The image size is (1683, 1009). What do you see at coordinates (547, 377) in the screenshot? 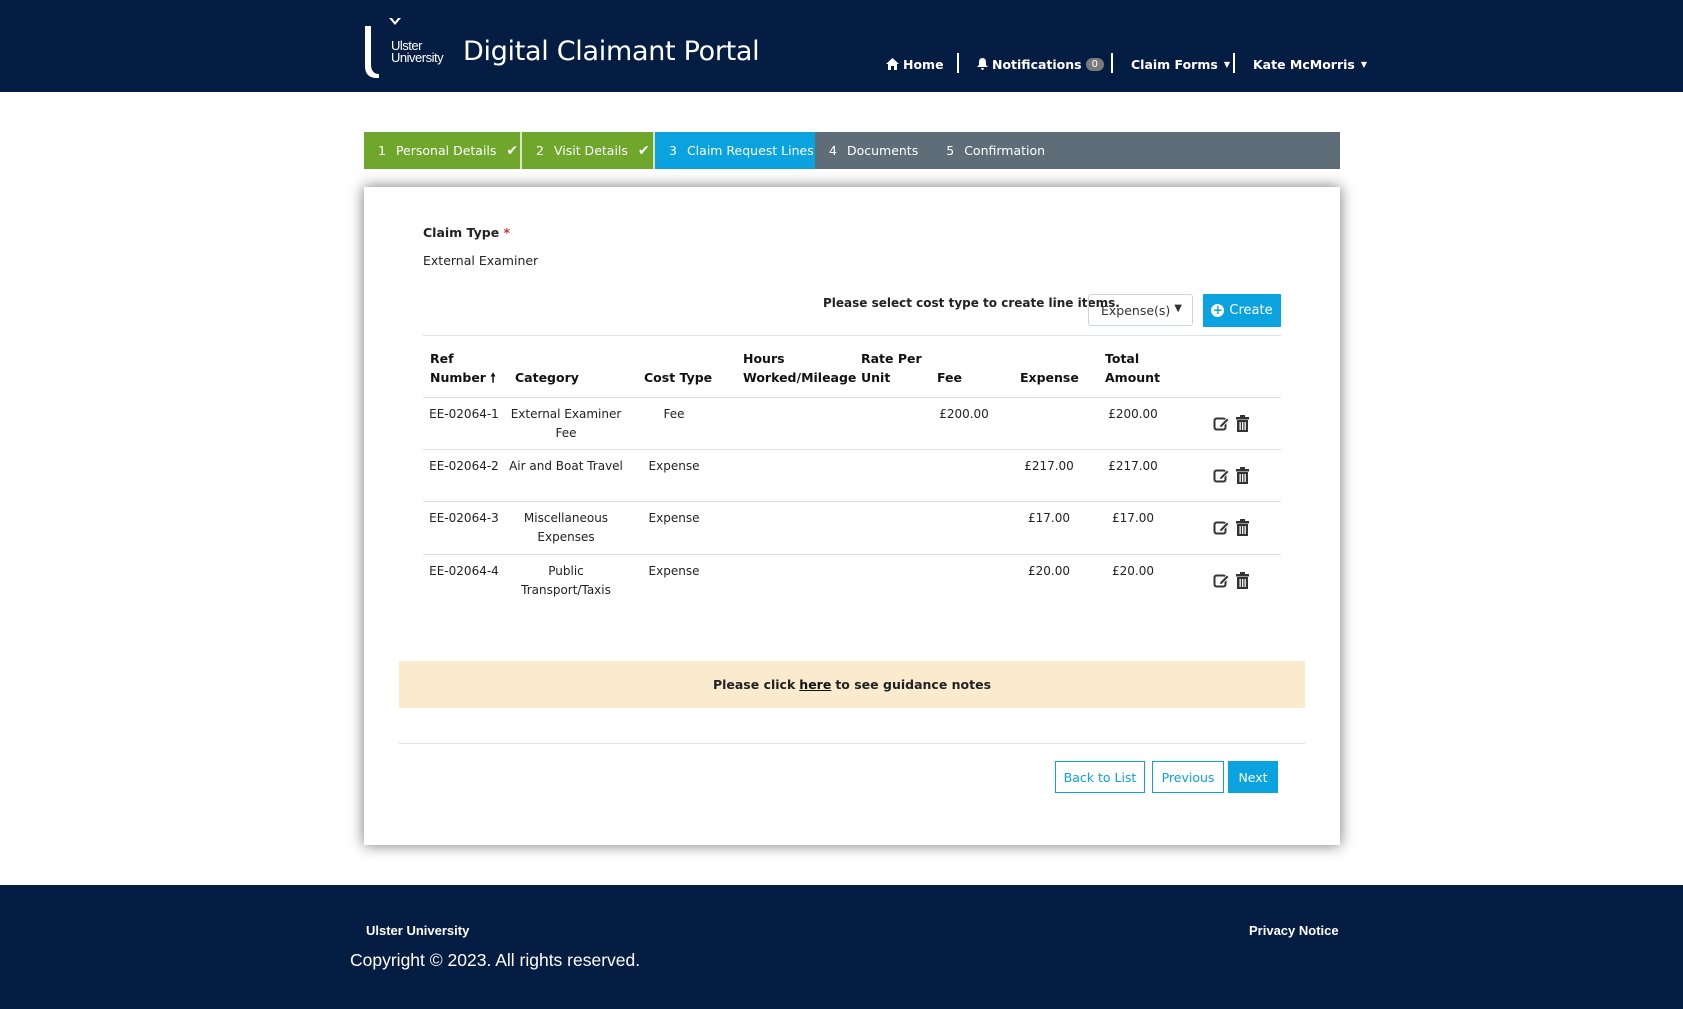
I see `col-header-category: Category` at bounding box center [547, 377].